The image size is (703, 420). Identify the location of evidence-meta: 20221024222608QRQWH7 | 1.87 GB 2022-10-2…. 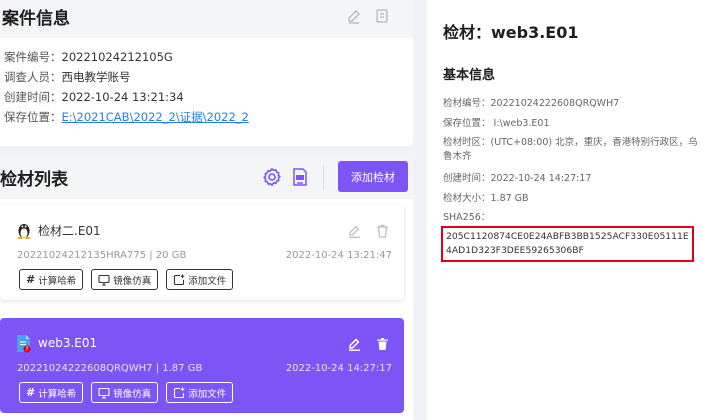
(204, 368).